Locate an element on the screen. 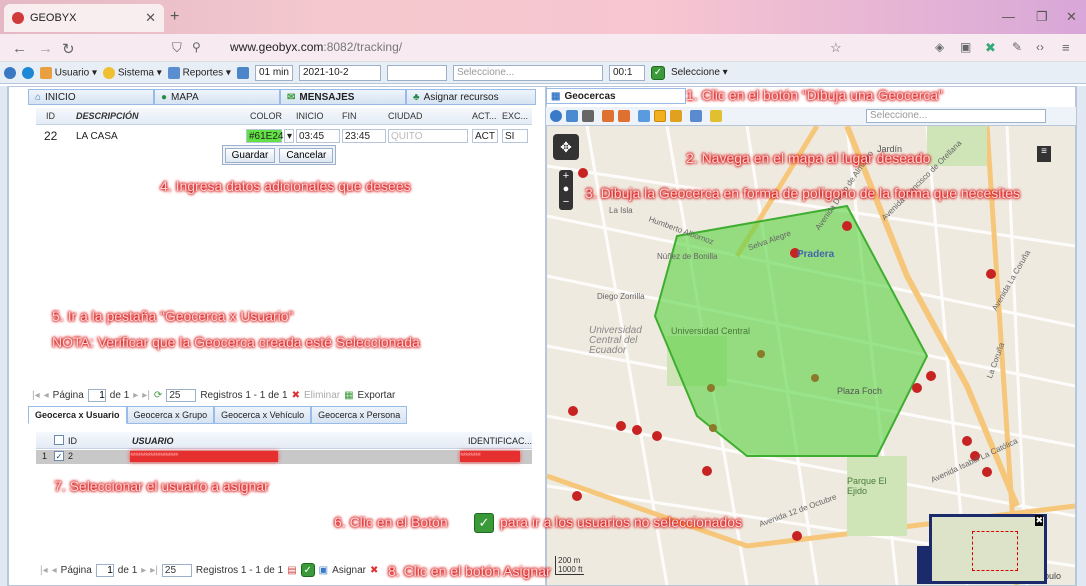  tab-inicio: ⌂ INICIO is located at coordinates (91, 97).